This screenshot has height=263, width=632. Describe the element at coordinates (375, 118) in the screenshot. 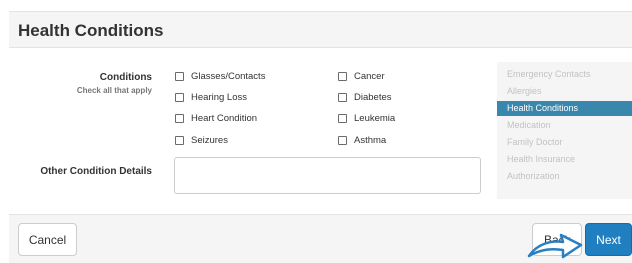

I see `checkbox-label: Leukemia` at that location.